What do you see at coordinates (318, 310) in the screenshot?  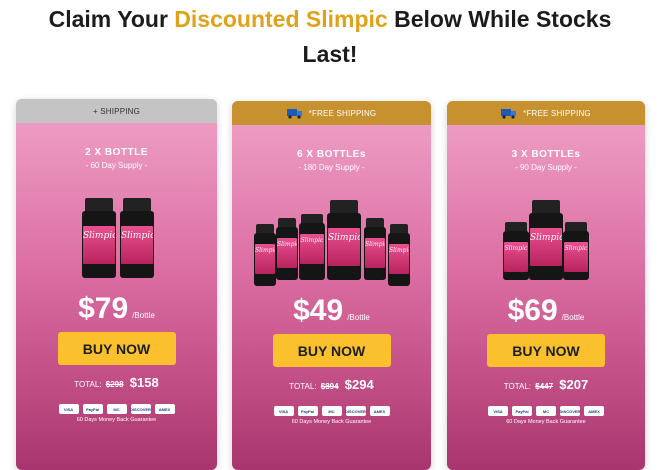 I see `price-per-bottle: $49` at bounding box center [318, 310].